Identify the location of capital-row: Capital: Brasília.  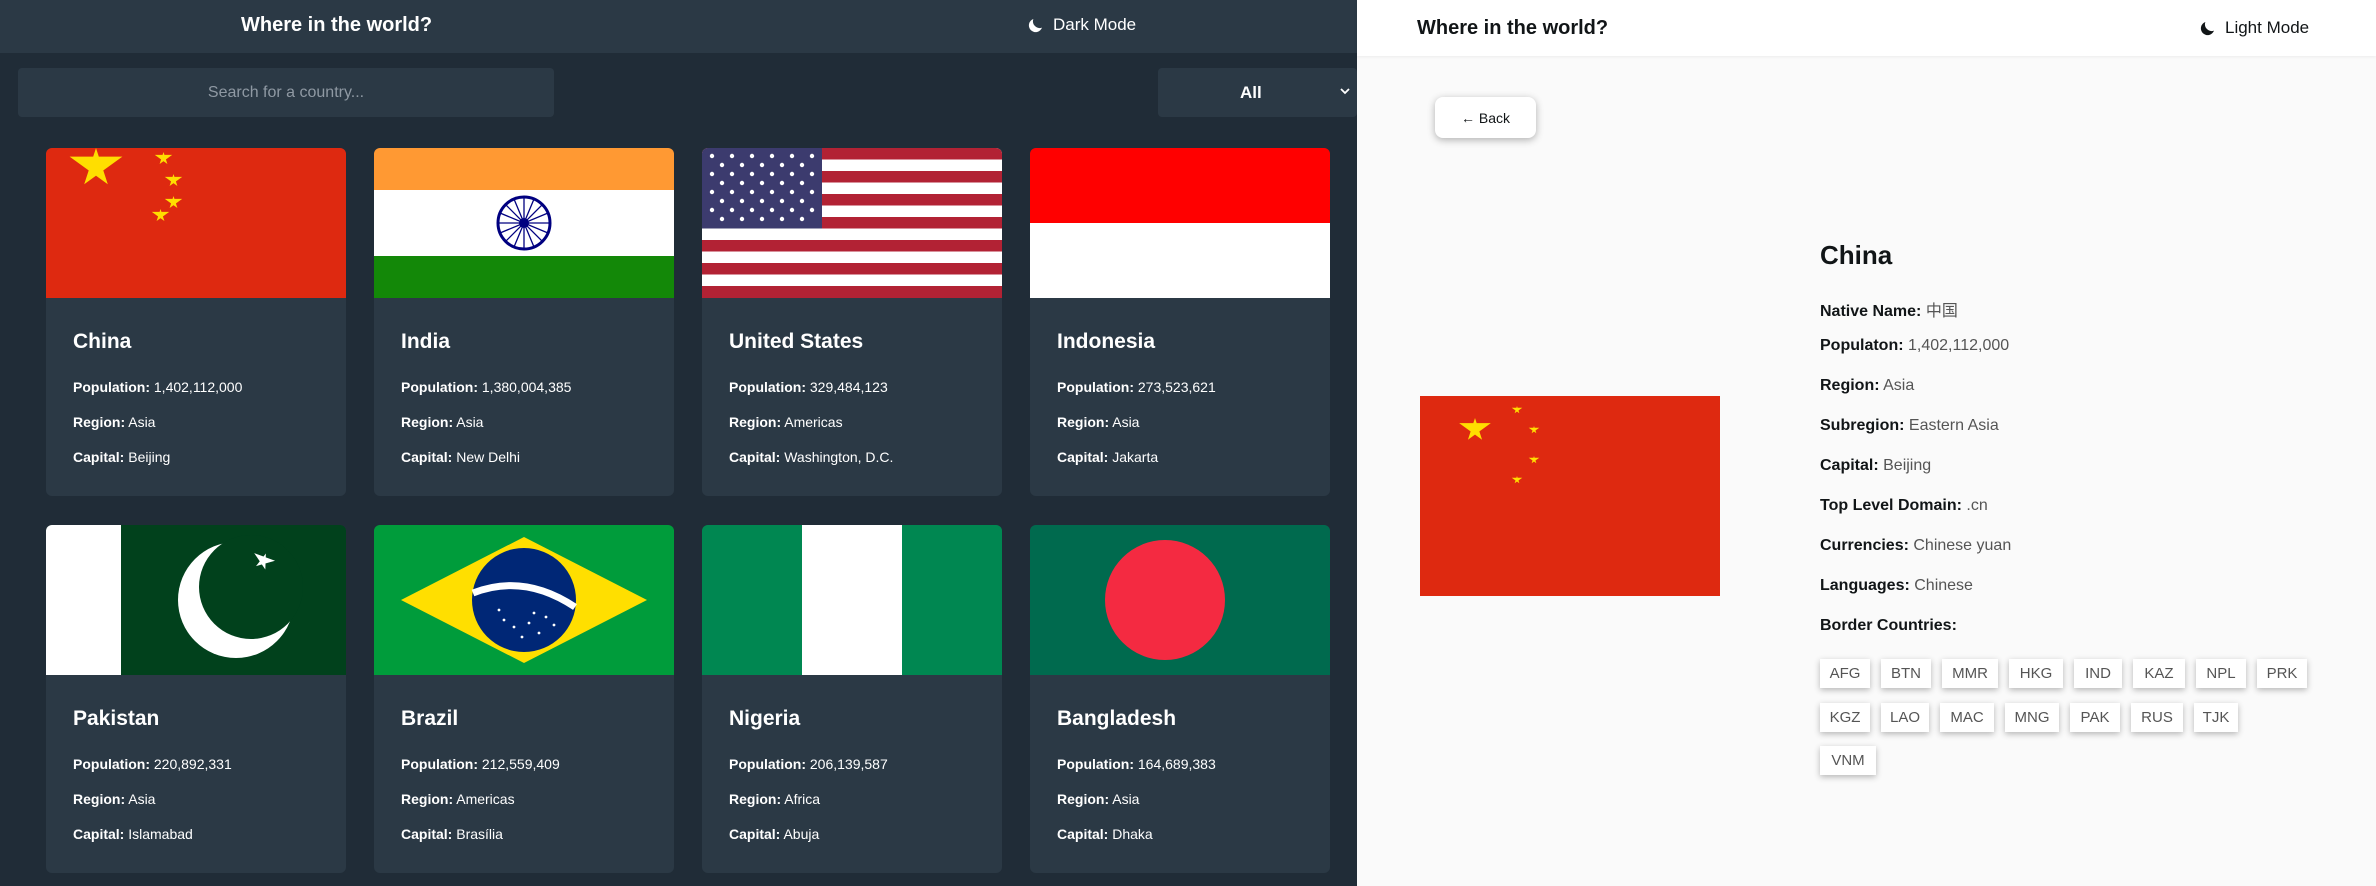
(452, 834).